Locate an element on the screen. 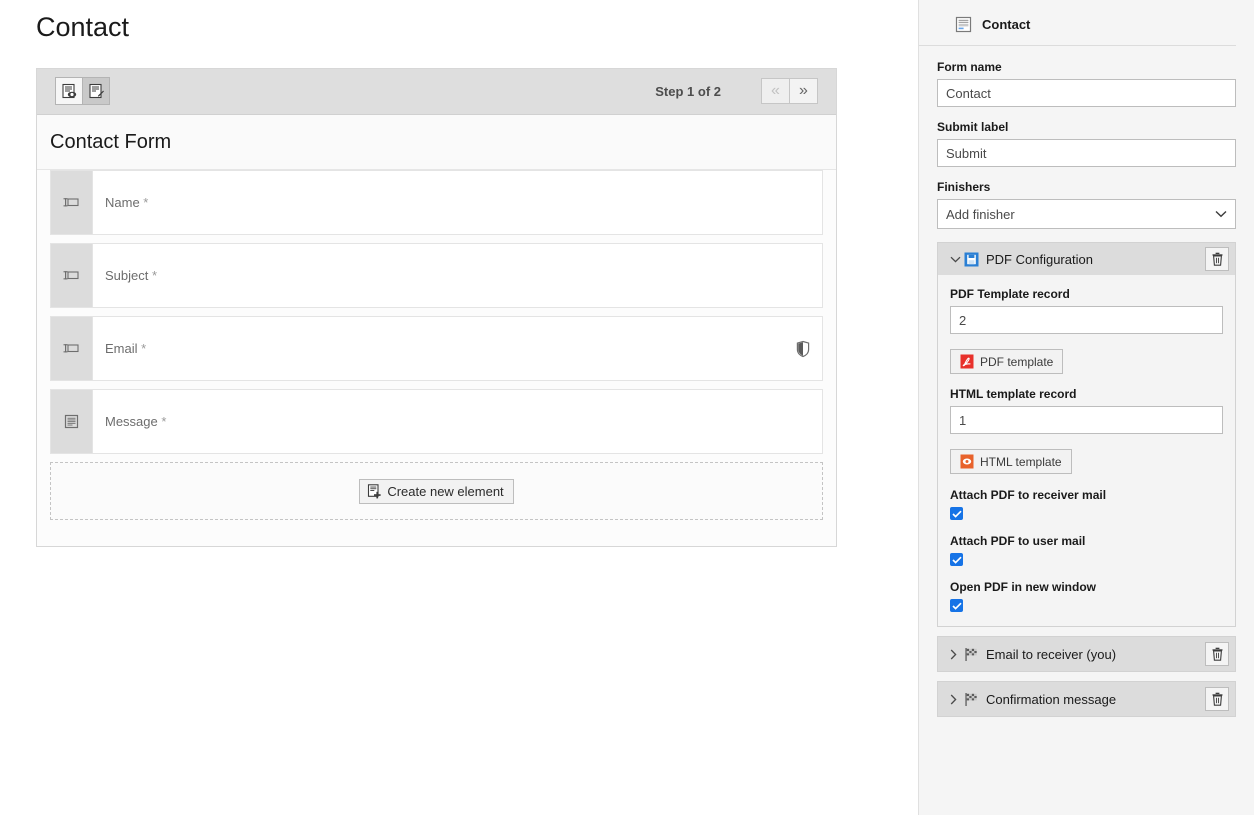 Image resolution: width=1254 pixels, height=815 pixels. pdf-template-button: PDF template is located at coordinates (1007, 361).